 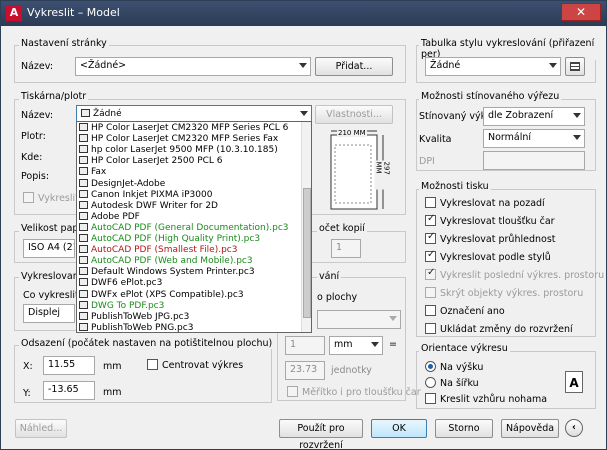 I want to click on dropdown-item-label: DesignJet-Adobe, so click(x=128, y=183).